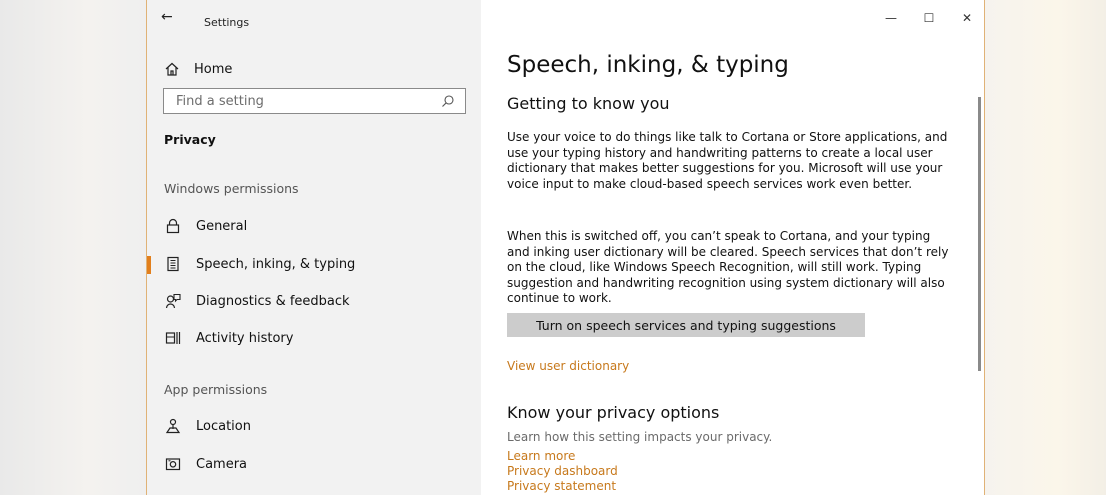 The image size is (1106, 495). I want to click on sidebar-item-label: Location, so click(223, 426).